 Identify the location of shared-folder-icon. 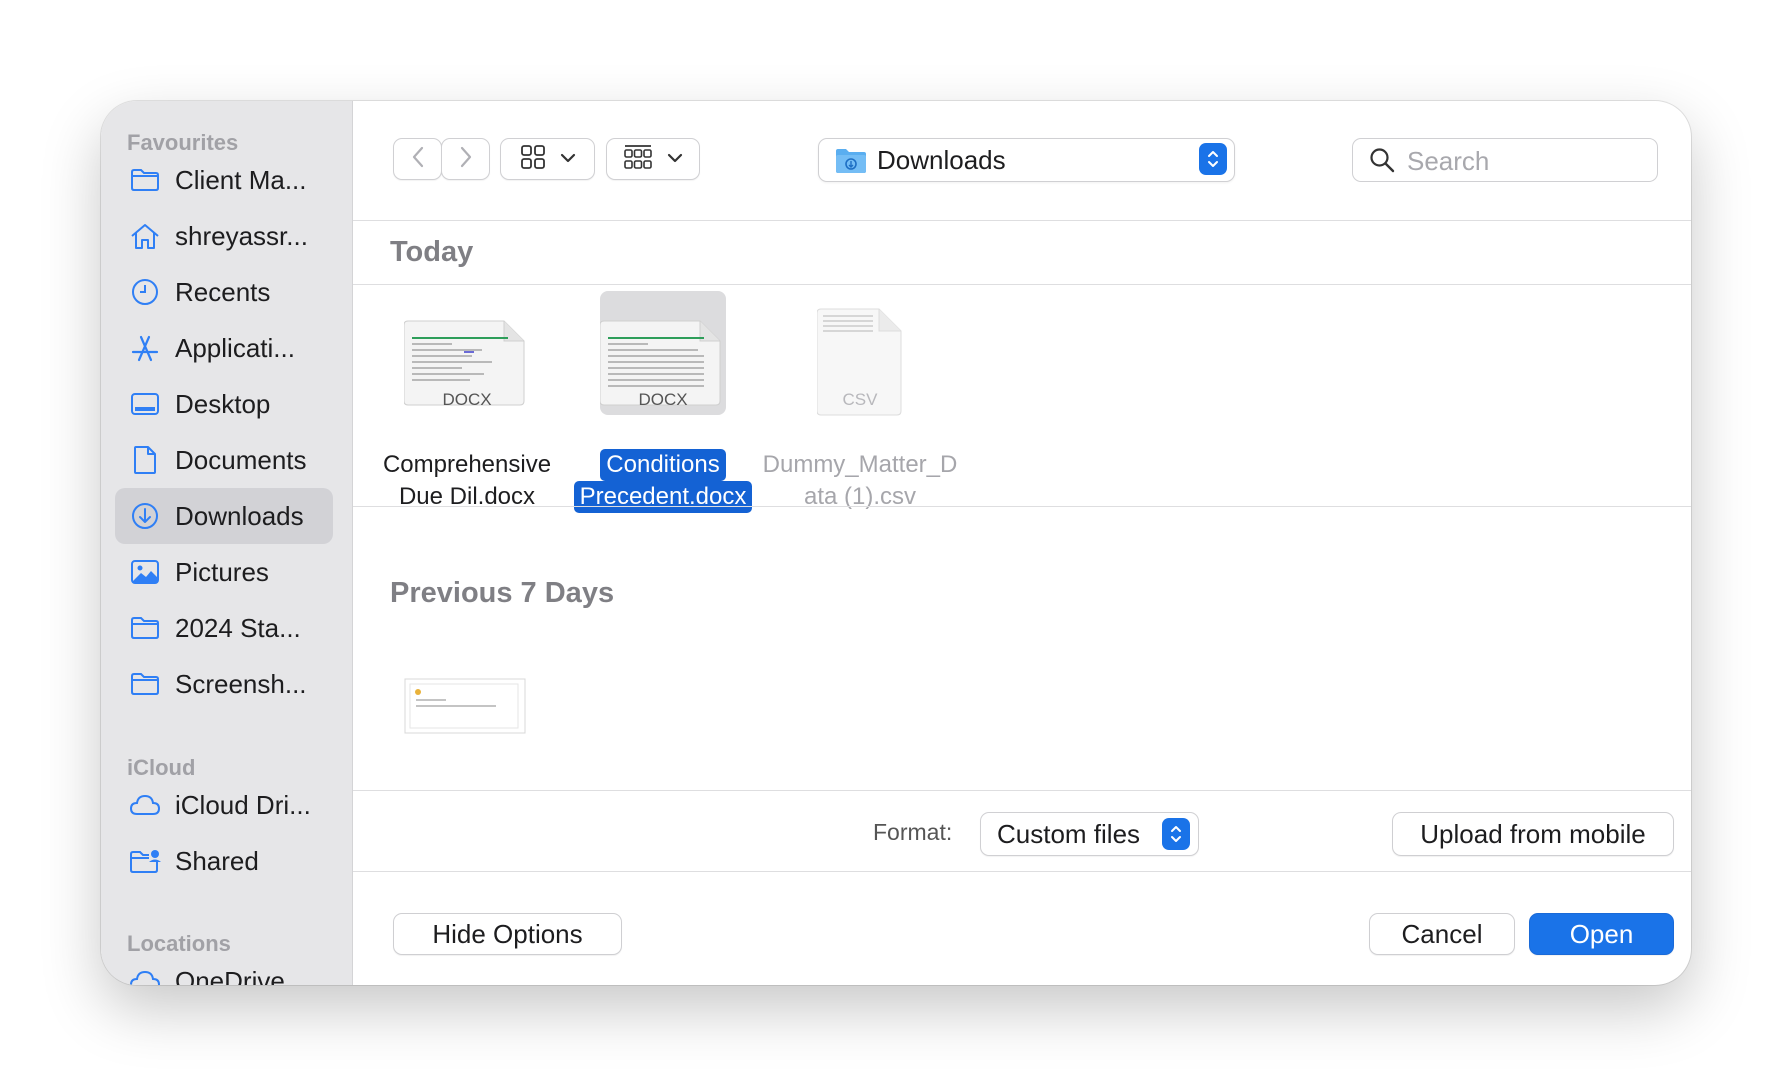
(145, 861).